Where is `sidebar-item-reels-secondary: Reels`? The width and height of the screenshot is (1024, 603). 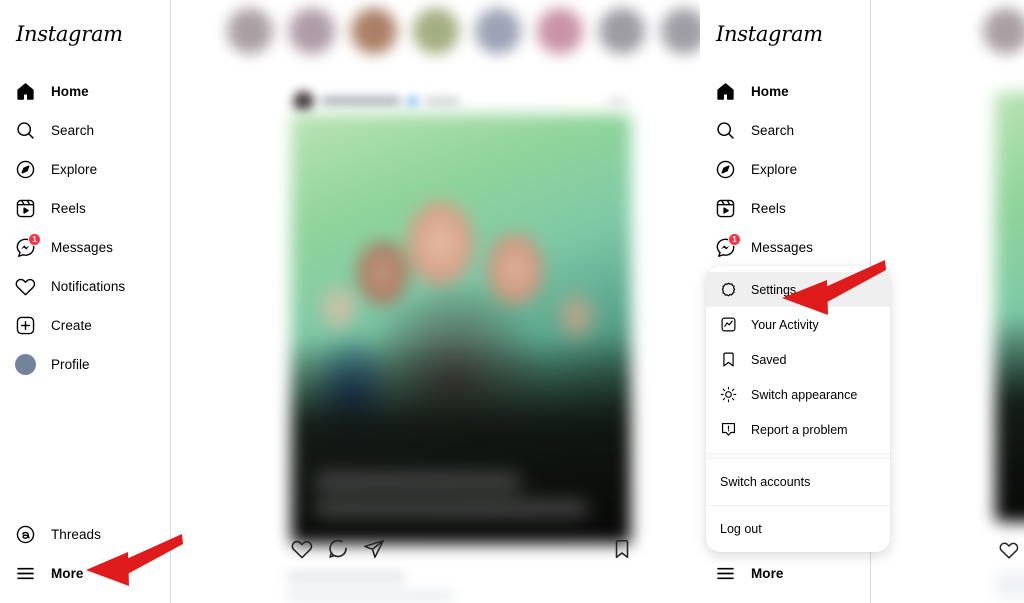
sidebar-item-reels-secondary: Reels is located at coordinates (785, 208).